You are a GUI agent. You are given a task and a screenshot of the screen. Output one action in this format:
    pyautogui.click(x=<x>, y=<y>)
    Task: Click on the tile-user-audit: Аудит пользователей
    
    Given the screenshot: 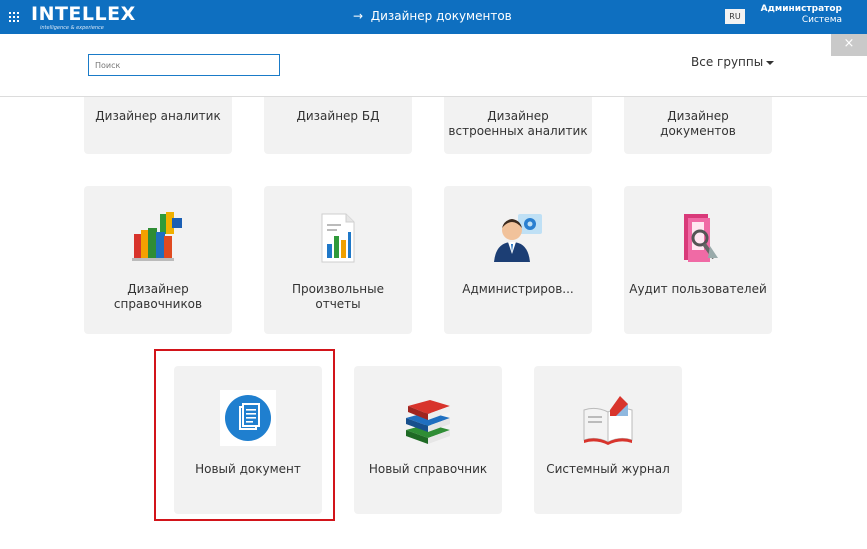 What is the action you would take?
    pyautogui.click(x=698, y=260)
    